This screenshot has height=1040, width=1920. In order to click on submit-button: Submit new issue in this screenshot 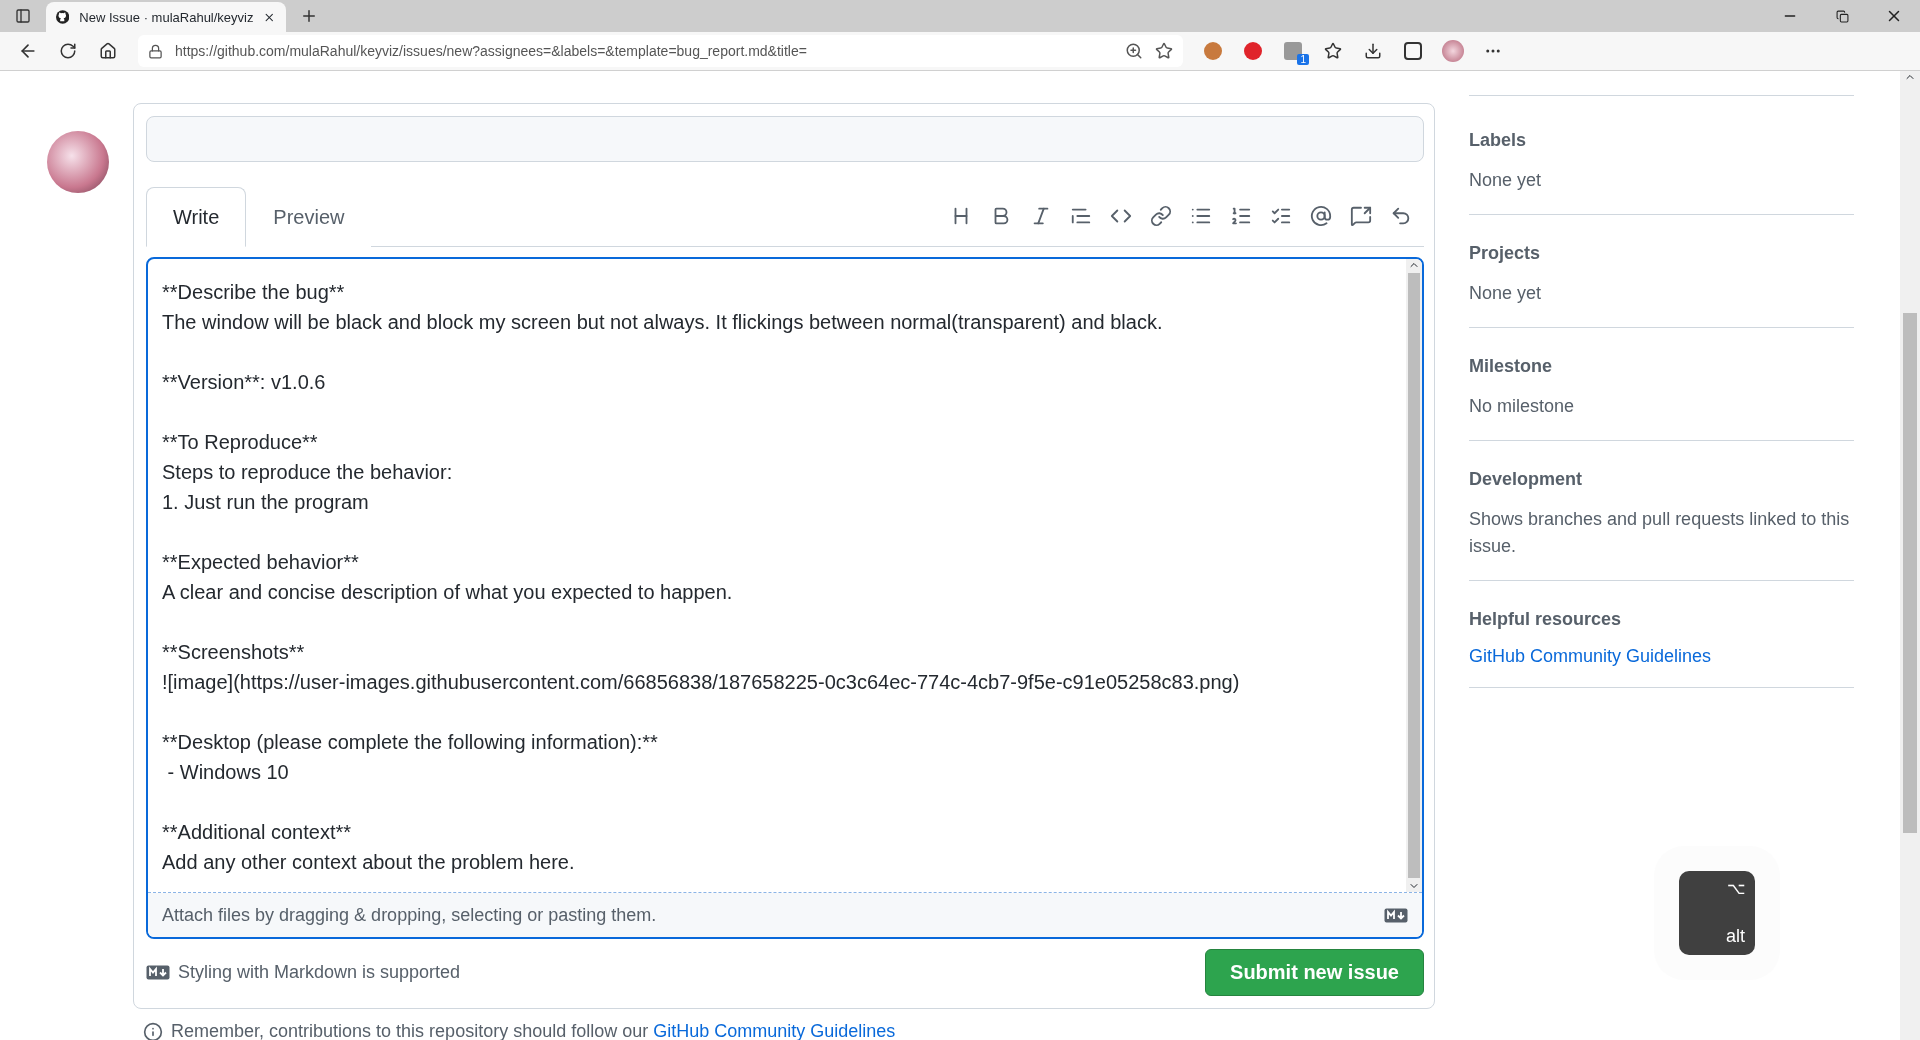, I will do `click(1314, 972)`.